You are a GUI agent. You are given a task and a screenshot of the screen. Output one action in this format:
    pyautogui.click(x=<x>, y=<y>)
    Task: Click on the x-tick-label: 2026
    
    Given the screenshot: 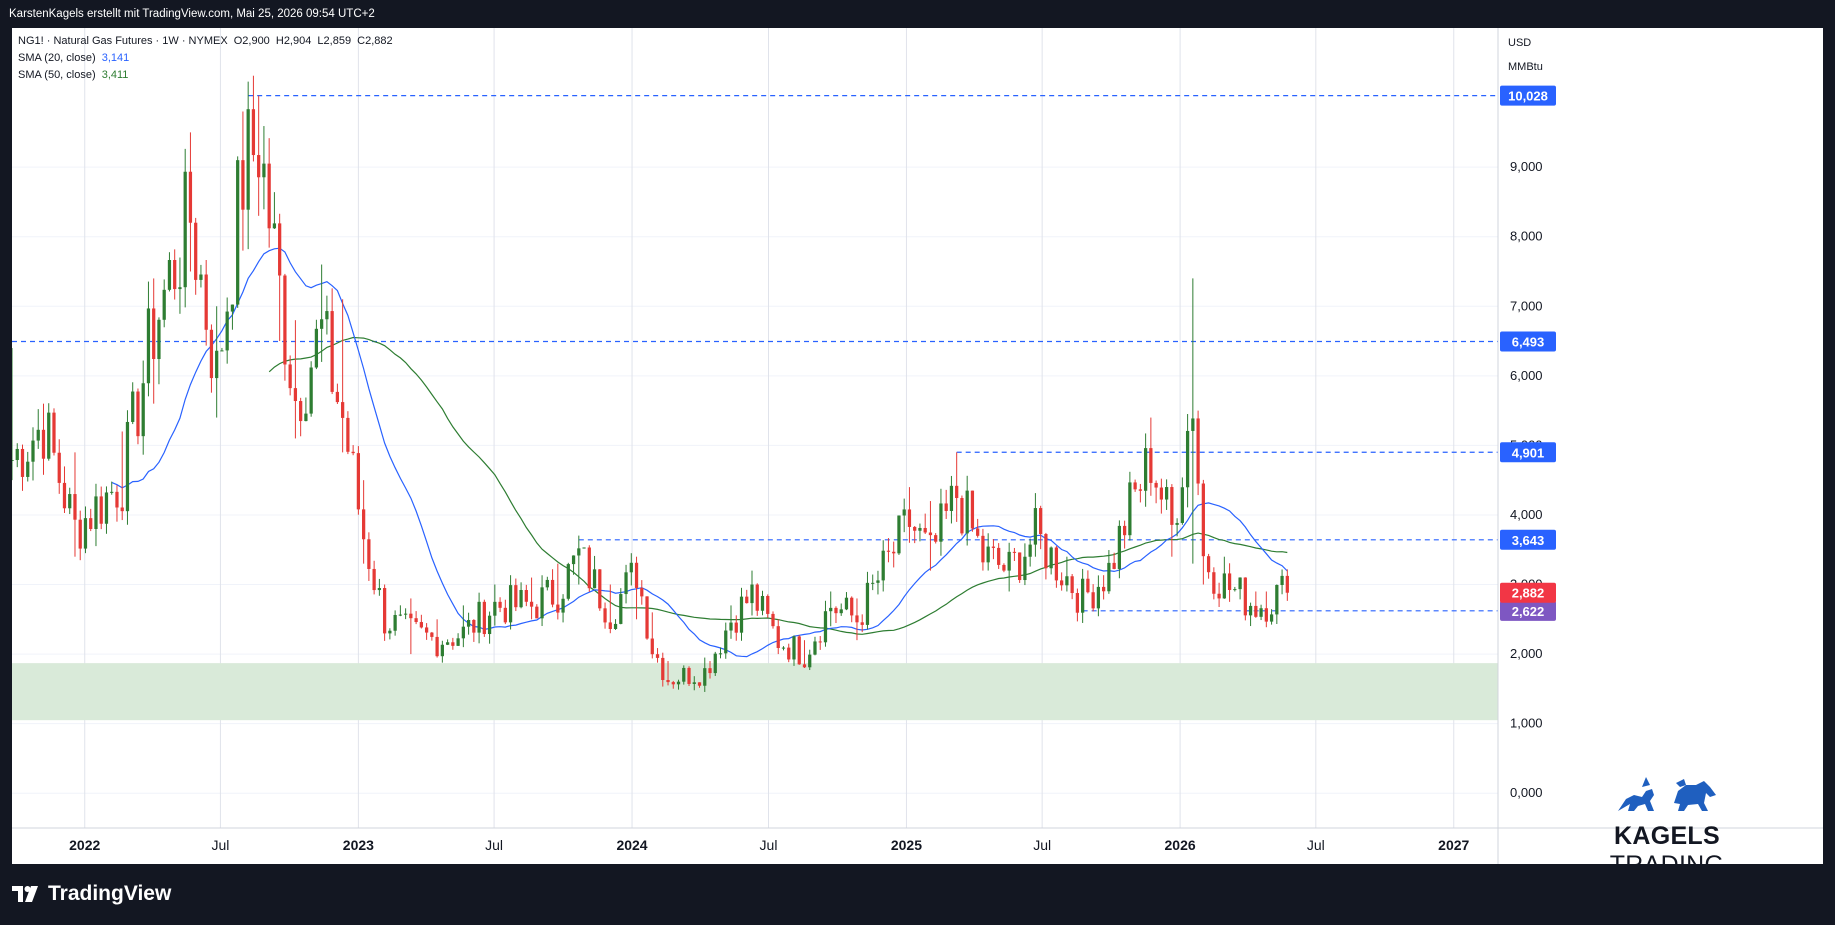 What is the action you would take?
    pyautogui.click(x=1180, y=845)
    